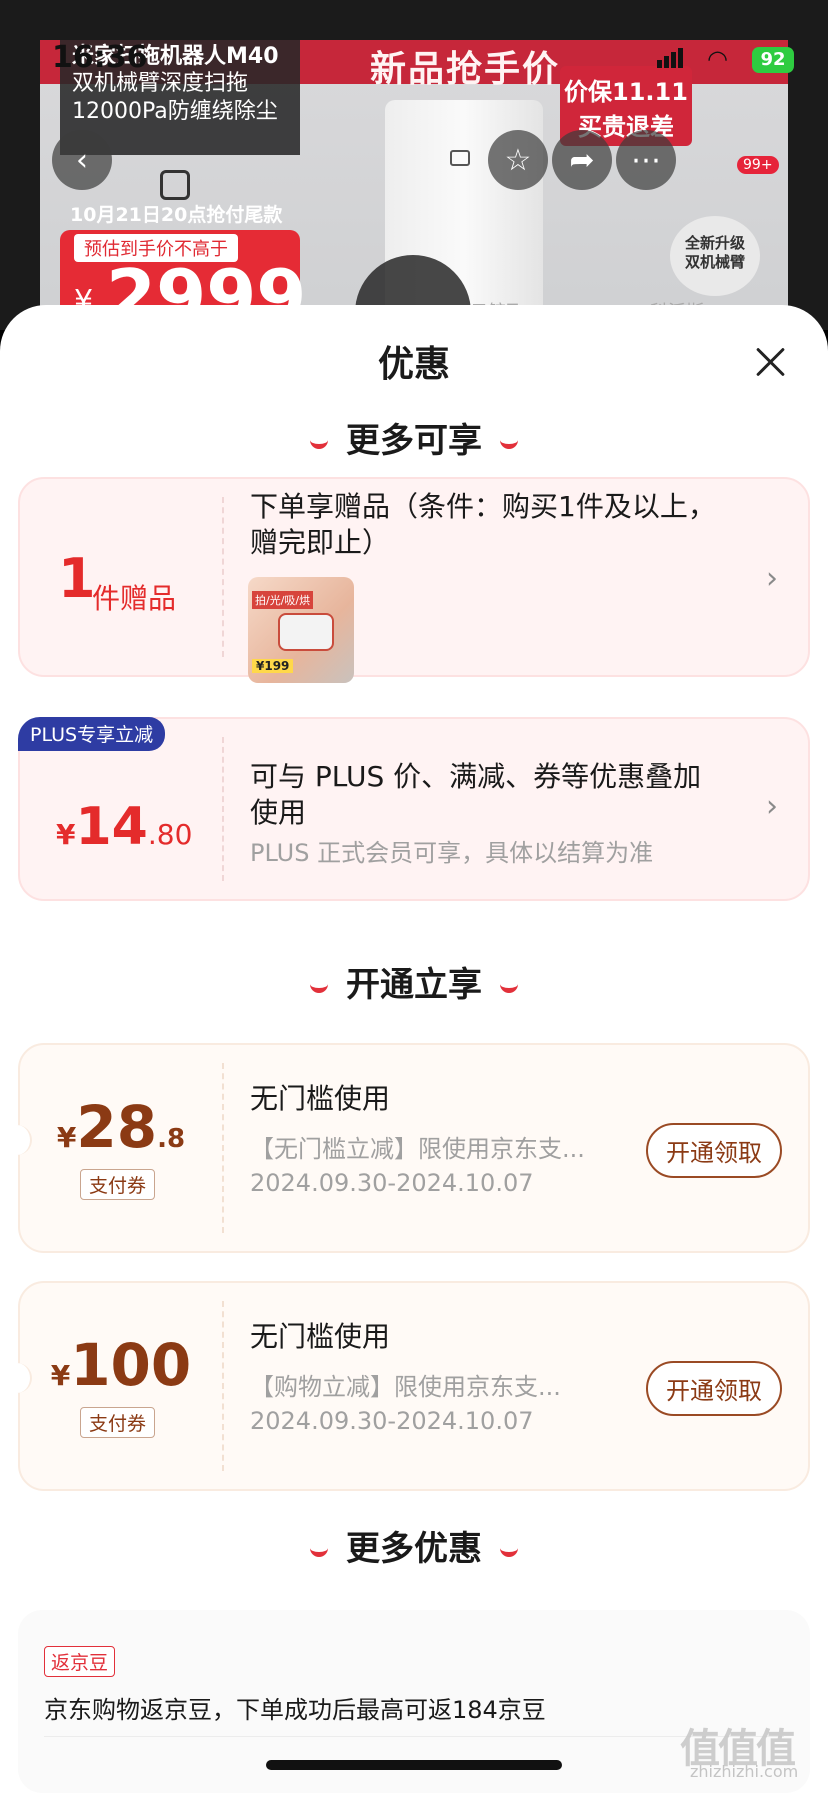  What do you see at coordinates (134, 598) in the screenshot?
I see `gift-unit: 件赠品` at bounding box center [134, 598].